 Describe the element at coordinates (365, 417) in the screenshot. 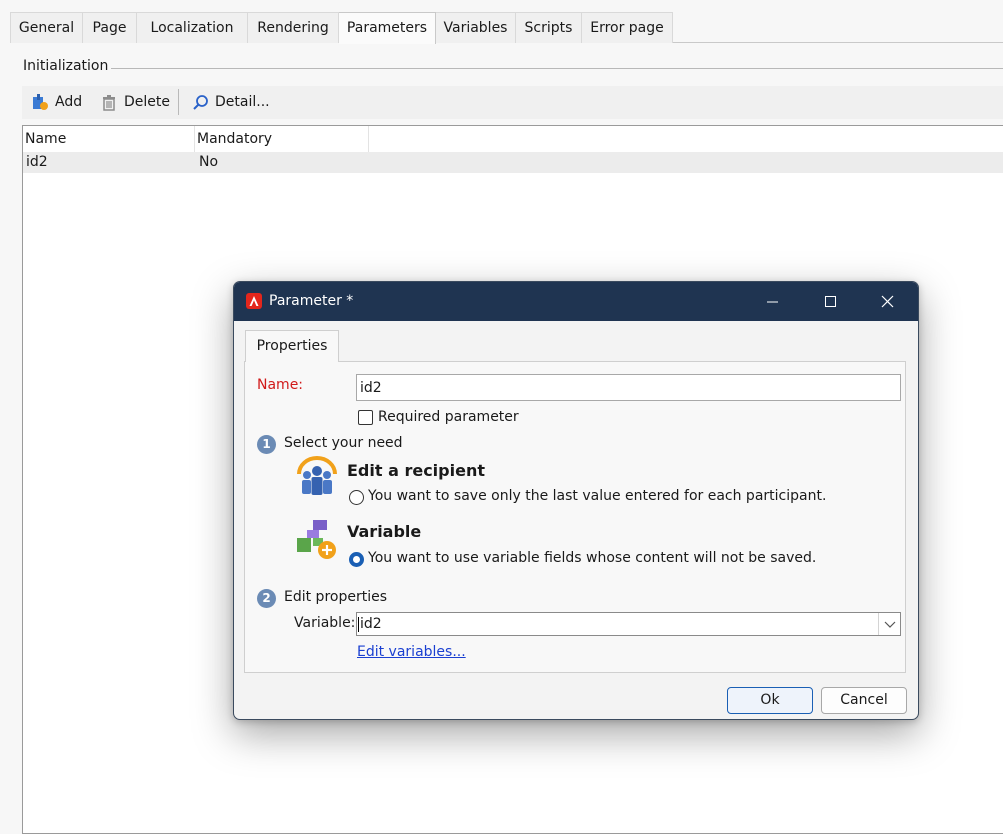

I see `required-parameter-checkbox` at that location.